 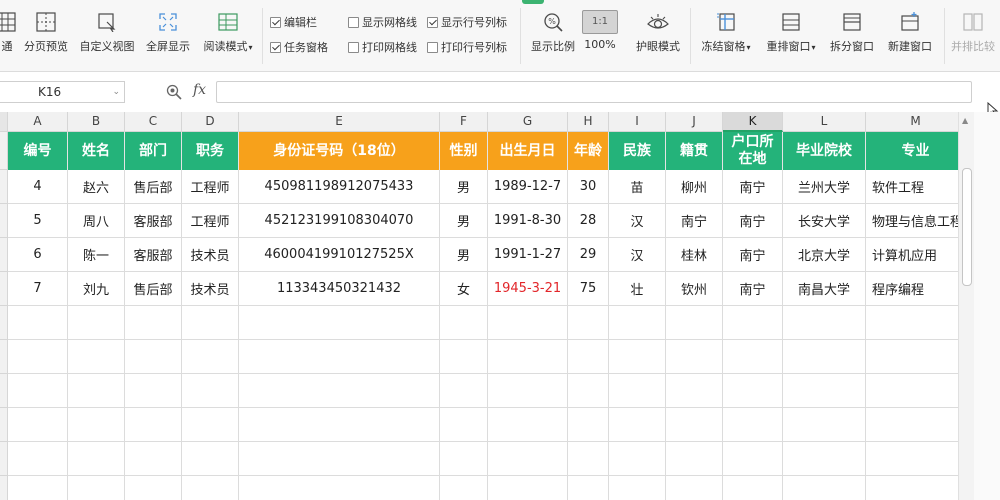 What do you see at coordinates (528, 122) in the screenshot?
I see `column-header-g: G` at bounding box center [528, 122].